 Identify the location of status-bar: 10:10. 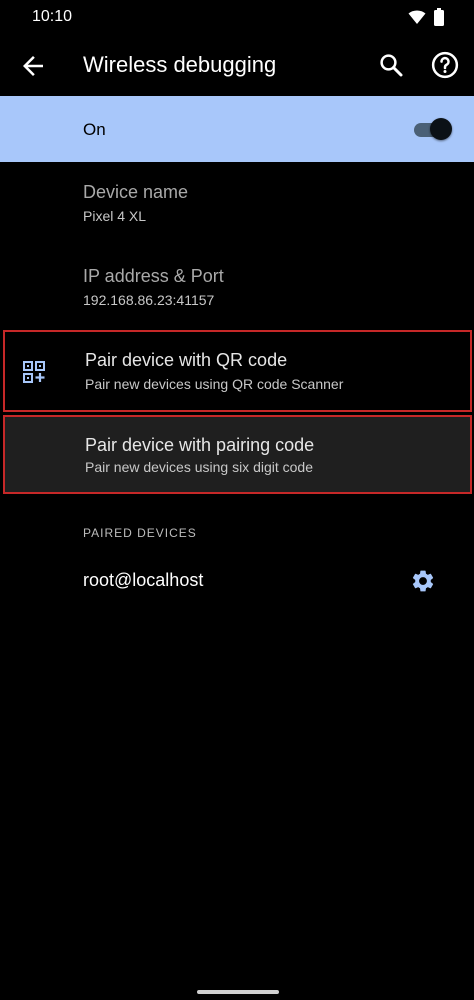
(237, 17).